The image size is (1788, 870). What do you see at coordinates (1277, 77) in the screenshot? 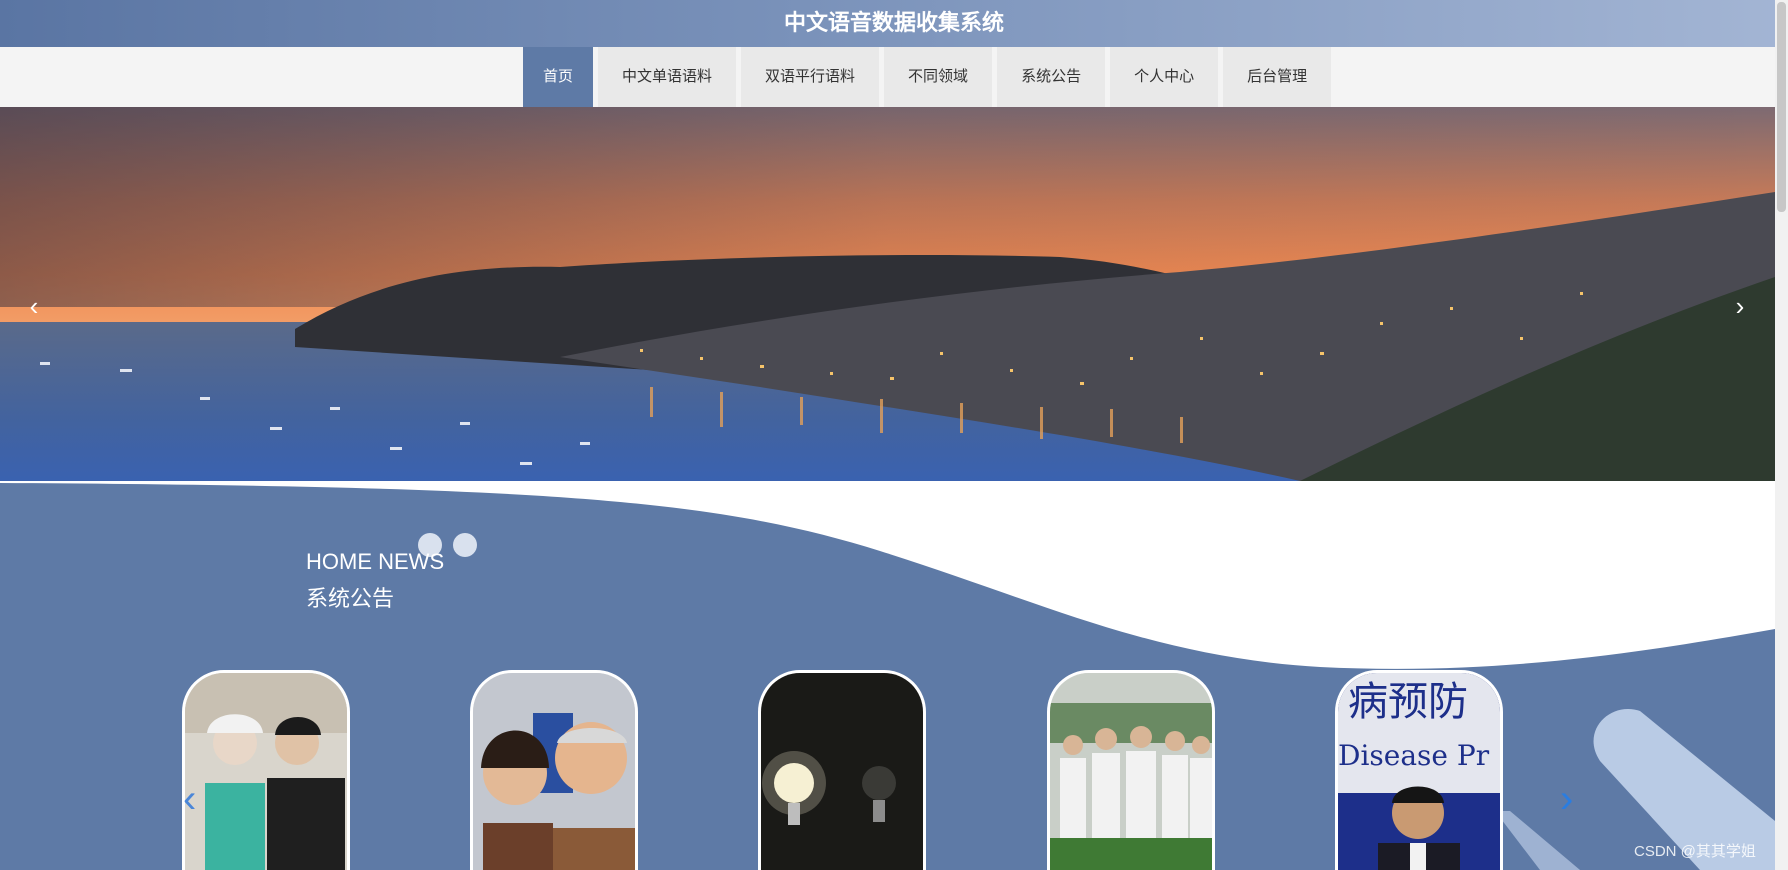
I see `nav-item-admin: 后台管理` at bounding box center [1277, 77].